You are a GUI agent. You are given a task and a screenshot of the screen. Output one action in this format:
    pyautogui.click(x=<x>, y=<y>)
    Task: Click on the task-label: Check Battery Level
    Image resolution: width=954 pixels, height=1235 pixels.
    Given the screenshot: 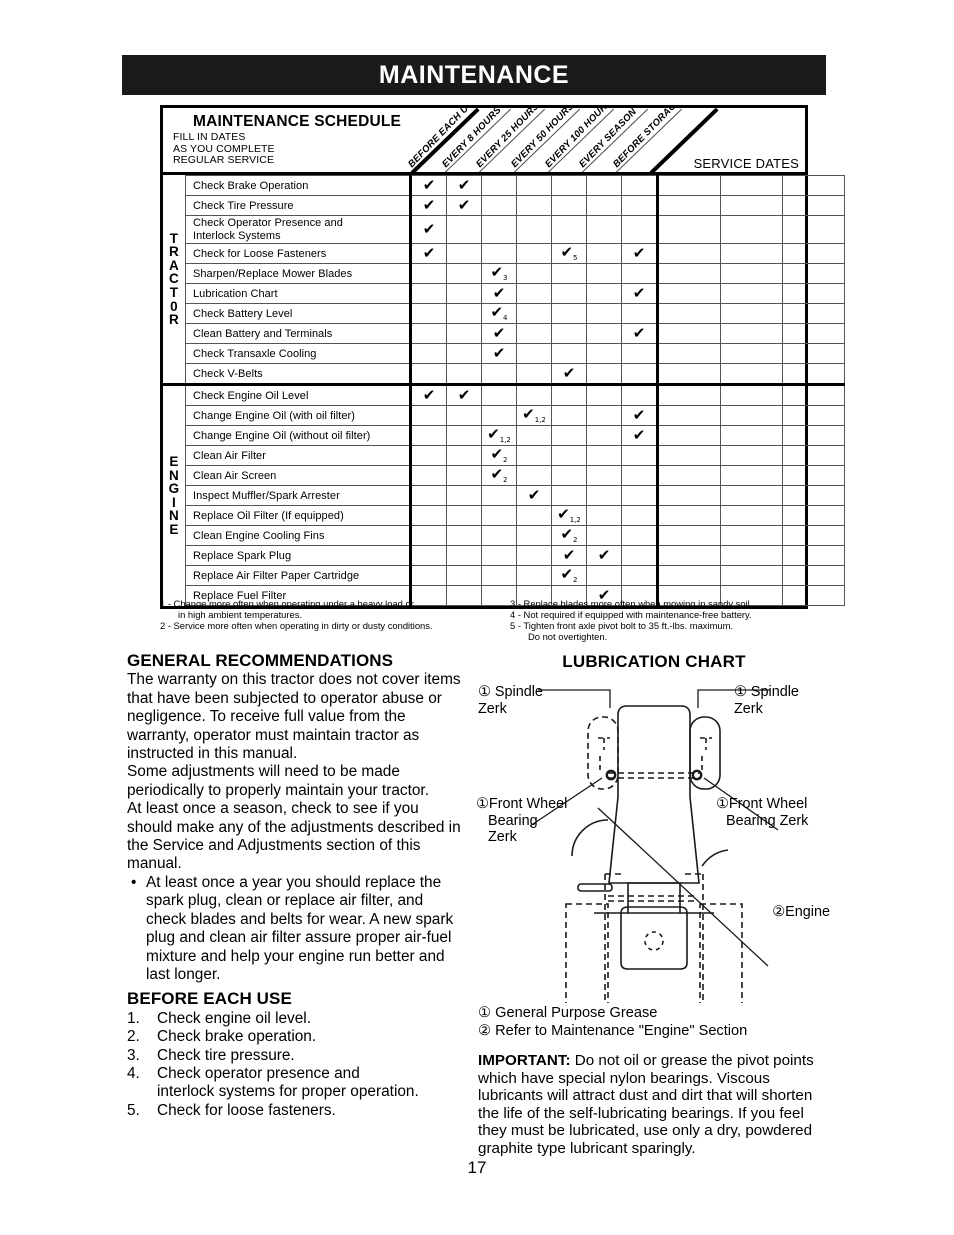 What is the action you would take?
    pyautogui.click(x=298, y=313)
    